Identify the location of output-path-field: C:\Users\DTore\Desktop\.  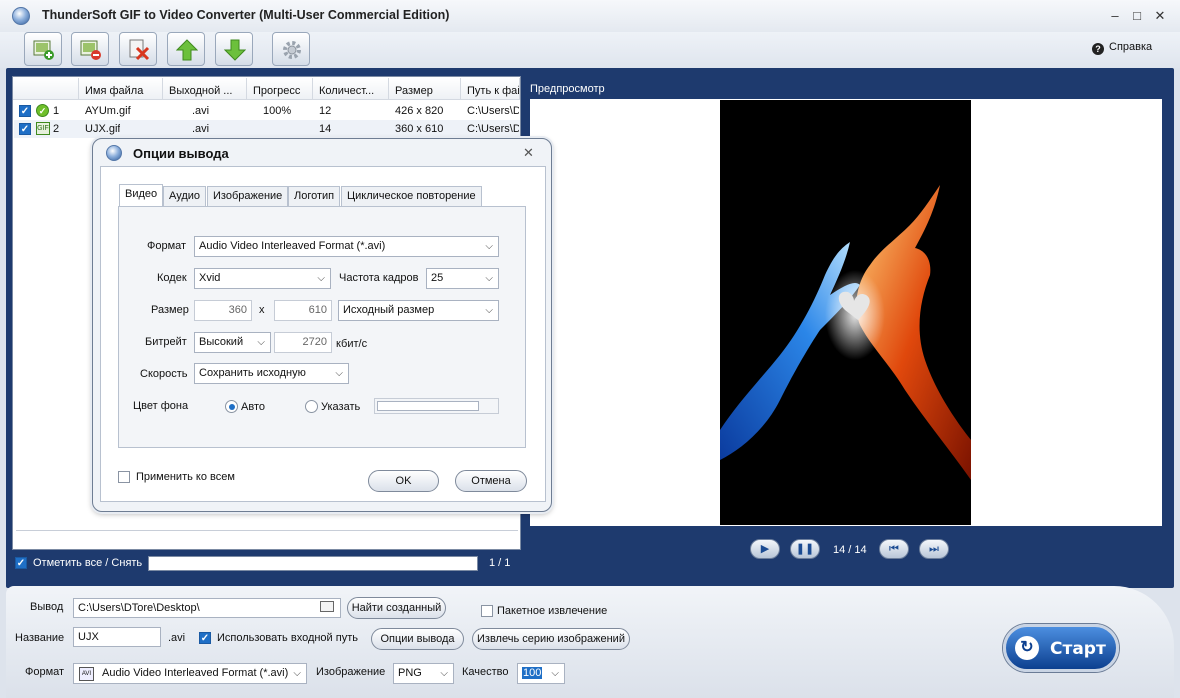
(207, 608).